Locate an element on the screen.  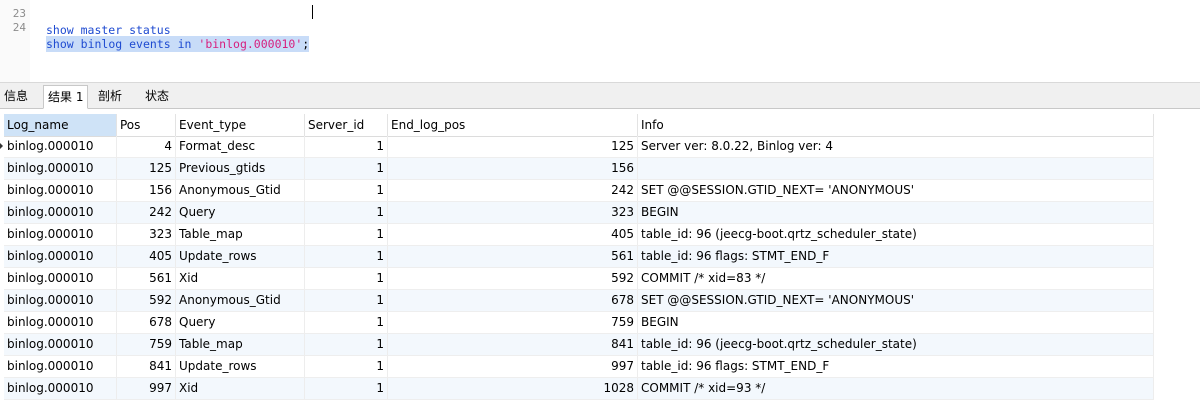
cell-info: COMMIT /* xid=93 */ is located at coordinates (896, 388).